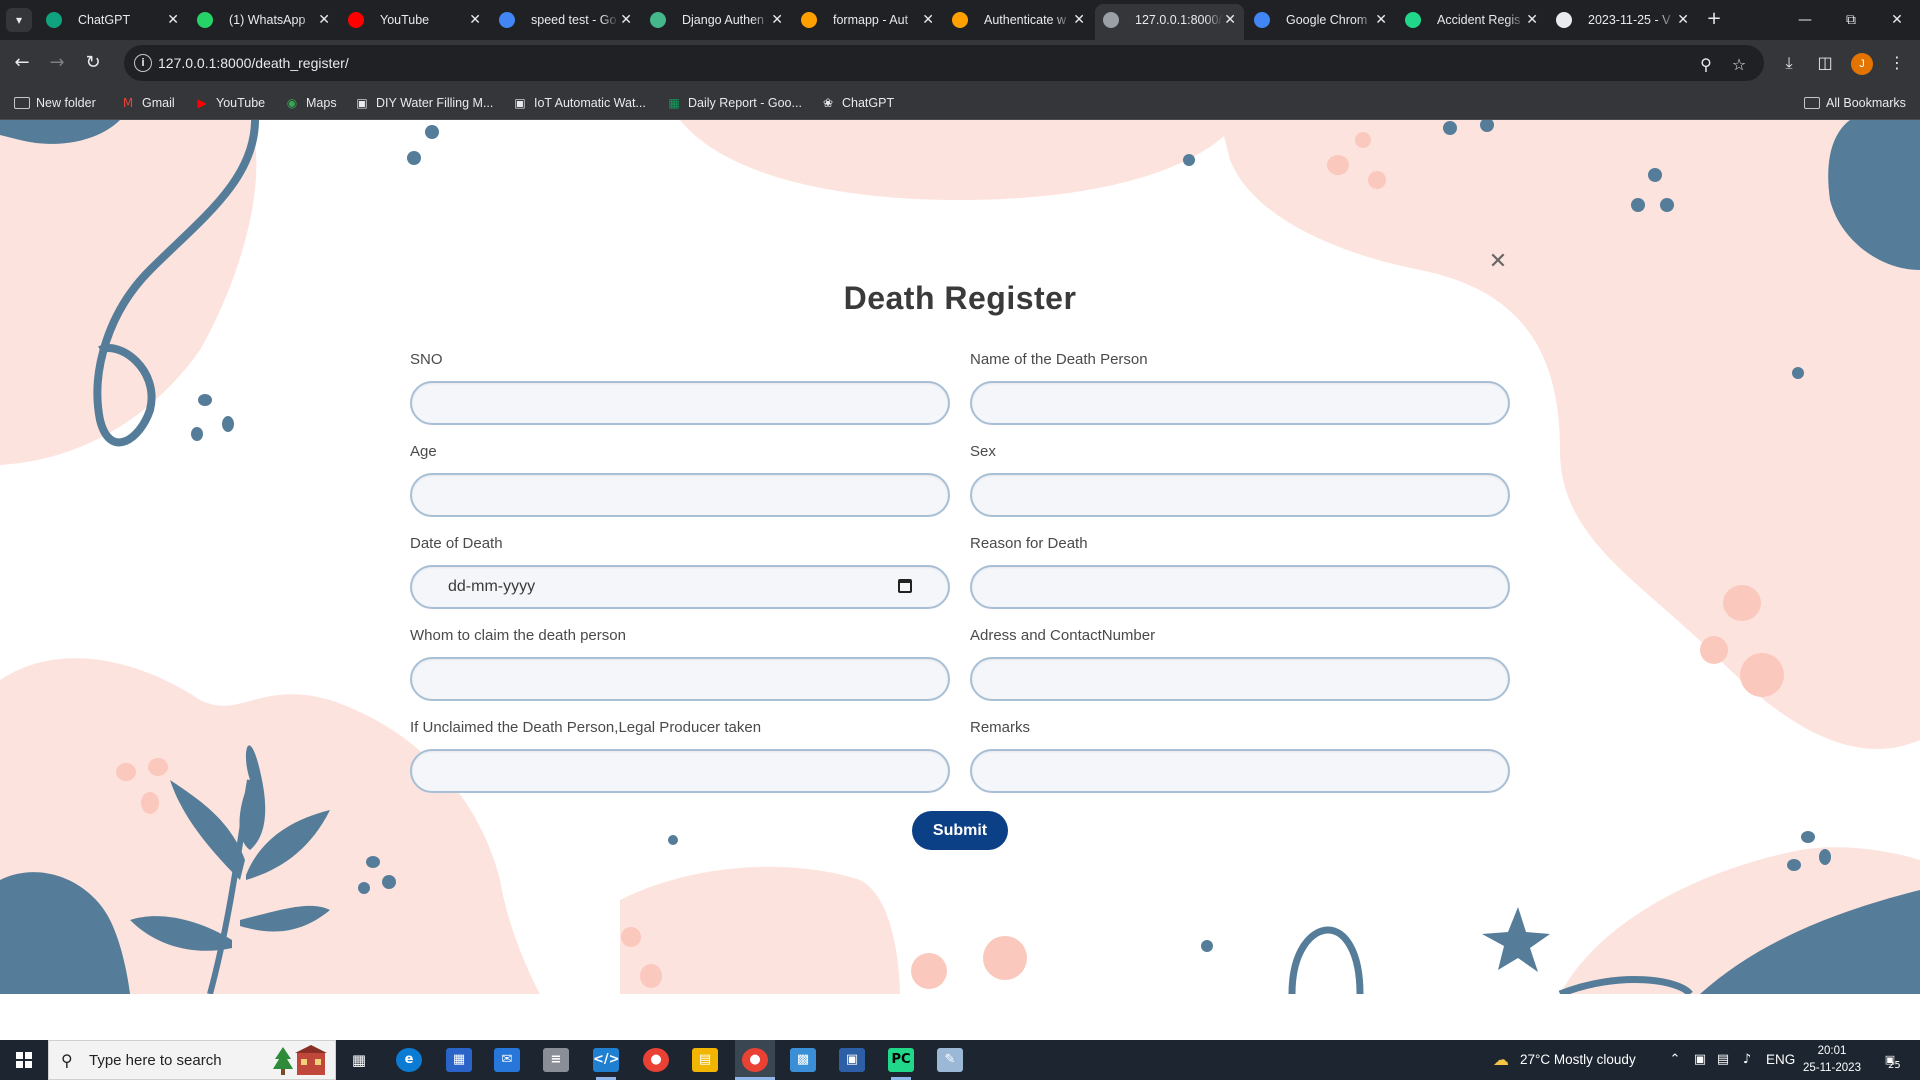 Image resolution: width=1920 pixels, height=1081 pixels. Describe the element at coordinates (1018, 20) in the screenshot. I see `tab-6: Authenticate w ✕` at that location.